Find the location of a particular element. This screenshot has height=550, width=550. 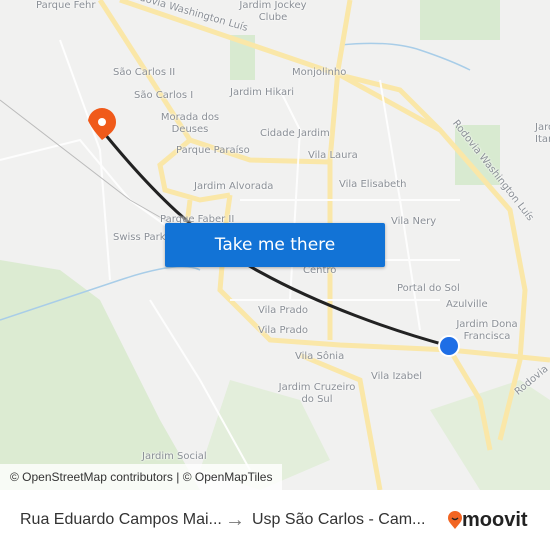

brand-name: moovit is located at coordinates (495, 519).